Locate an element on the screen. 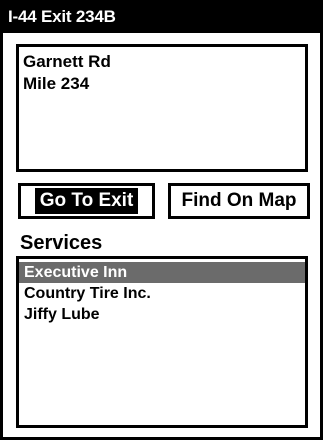  exit-mile-marker: Mile 234 is located at coordinates (56, 83).